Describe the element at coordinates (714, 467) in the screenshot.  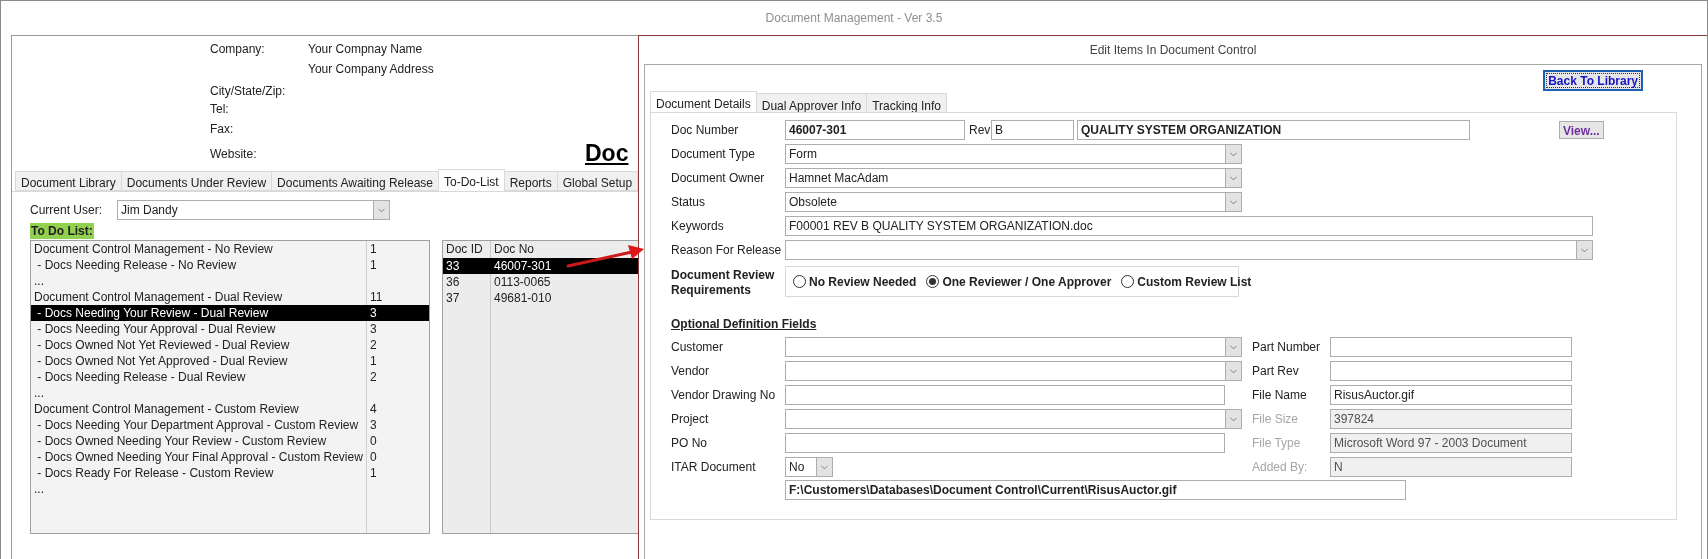
I see `field-label: ITAR Document` at that location.